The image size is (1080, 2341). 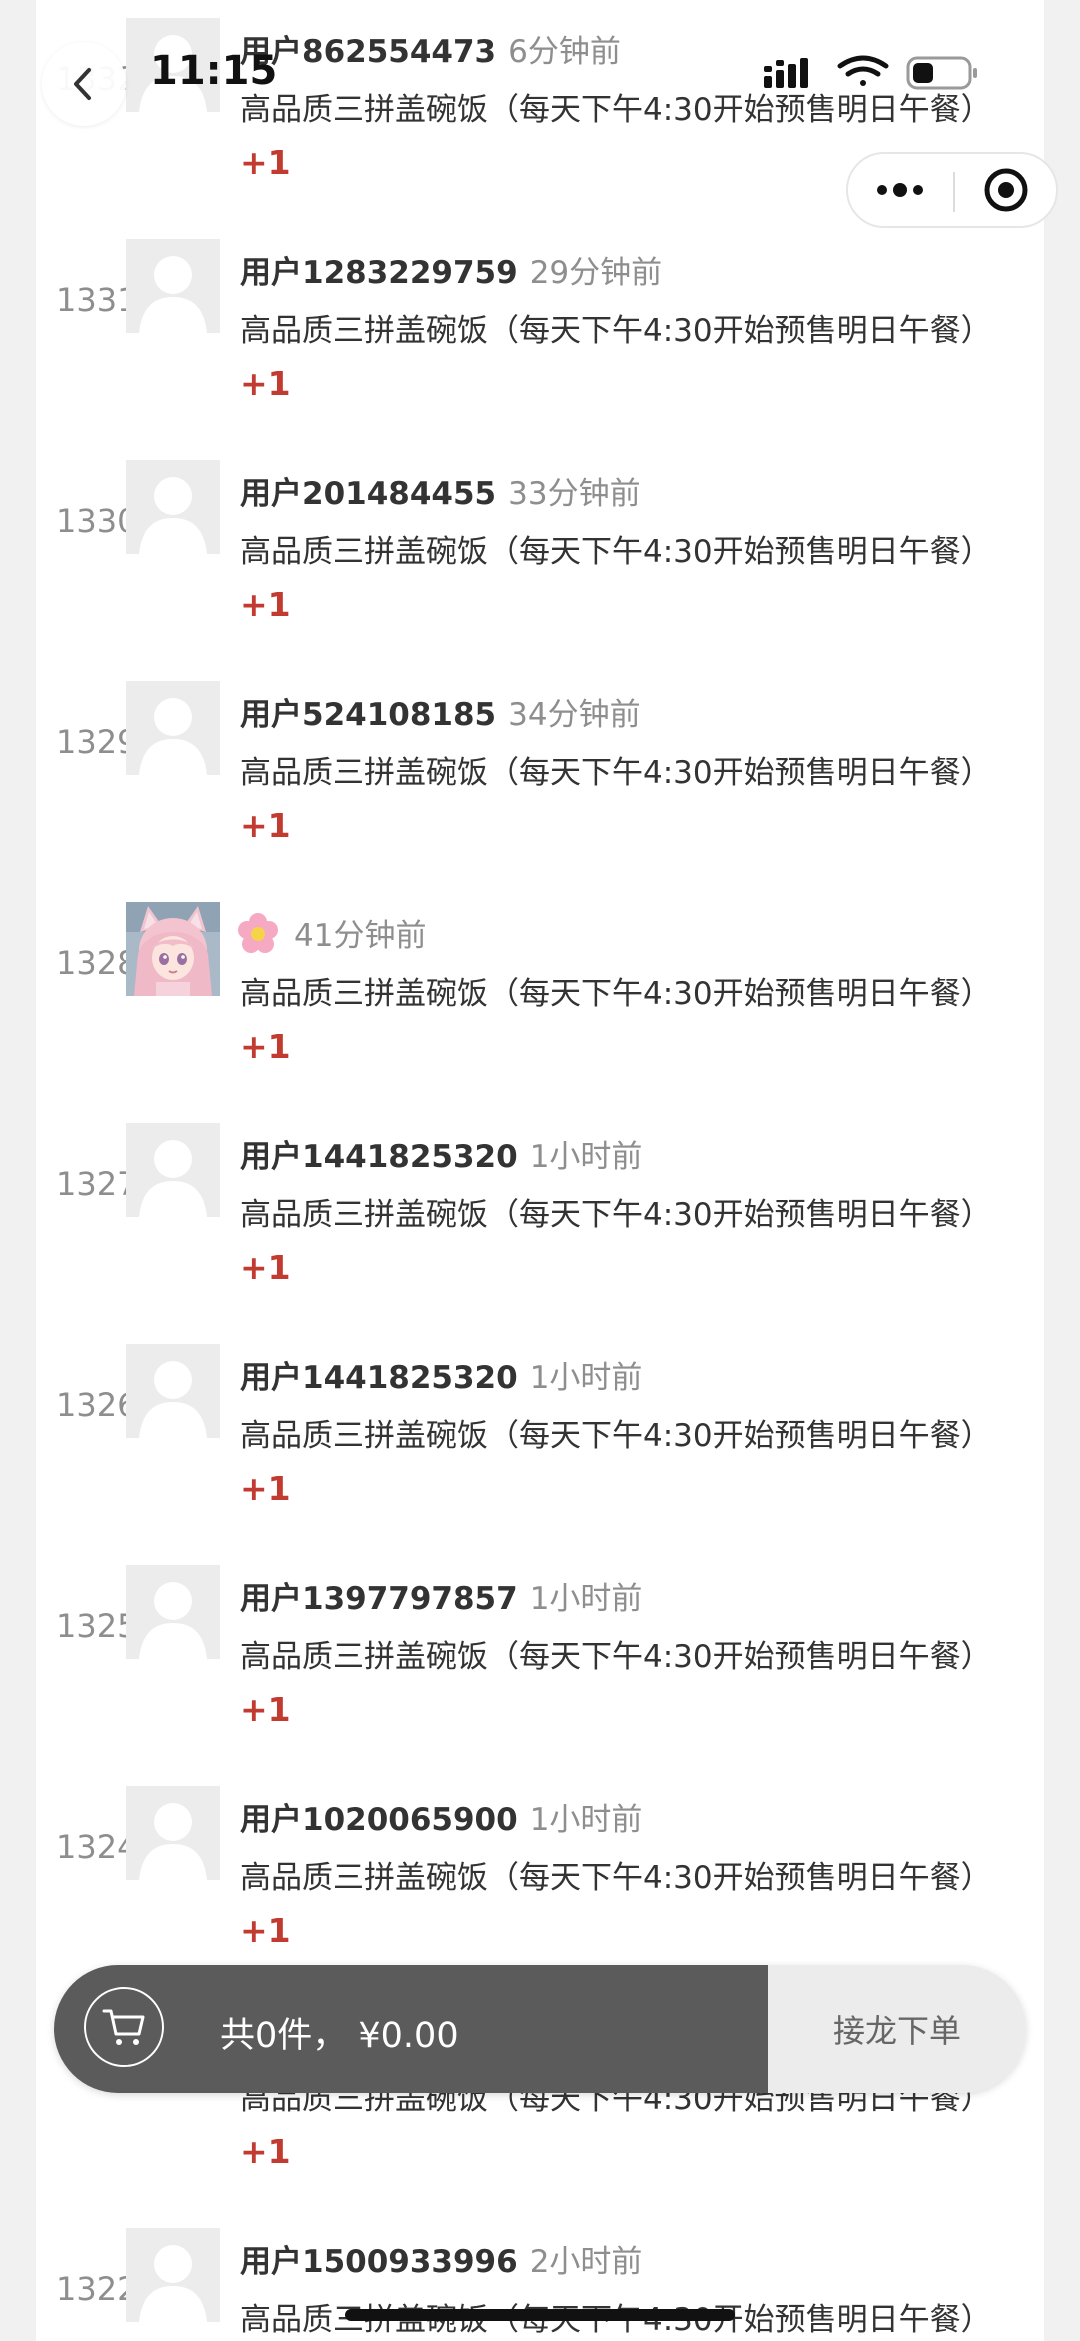 I want to click on miniprogram-capsule, so click(x=952, y=190).